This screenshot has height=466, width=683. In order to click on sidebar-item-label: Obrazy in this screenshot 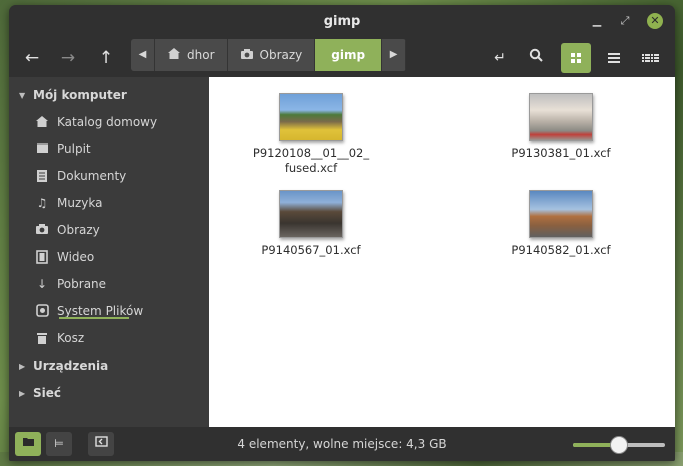, I will do `click(78, 230)`.